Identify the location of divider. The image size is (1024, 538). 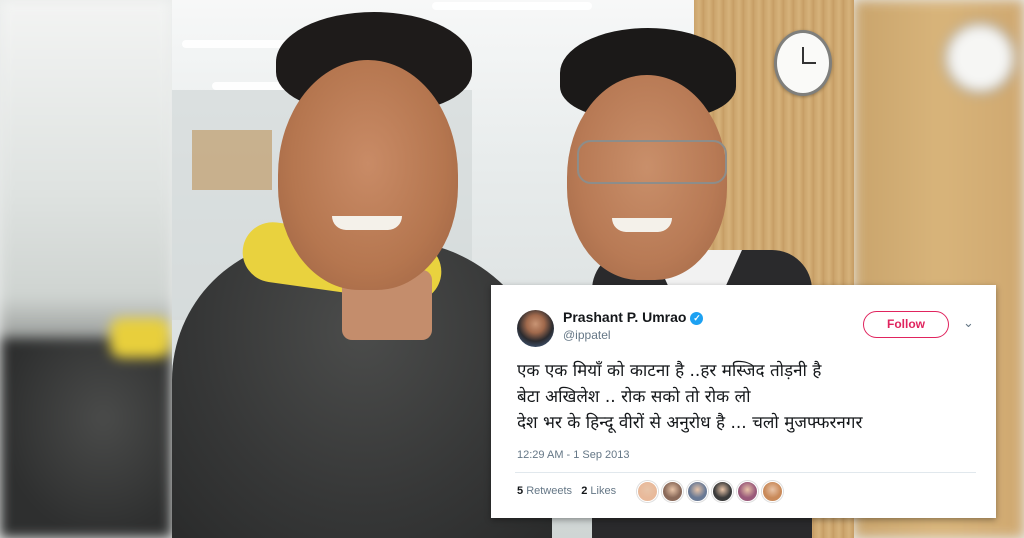
(745, 472).